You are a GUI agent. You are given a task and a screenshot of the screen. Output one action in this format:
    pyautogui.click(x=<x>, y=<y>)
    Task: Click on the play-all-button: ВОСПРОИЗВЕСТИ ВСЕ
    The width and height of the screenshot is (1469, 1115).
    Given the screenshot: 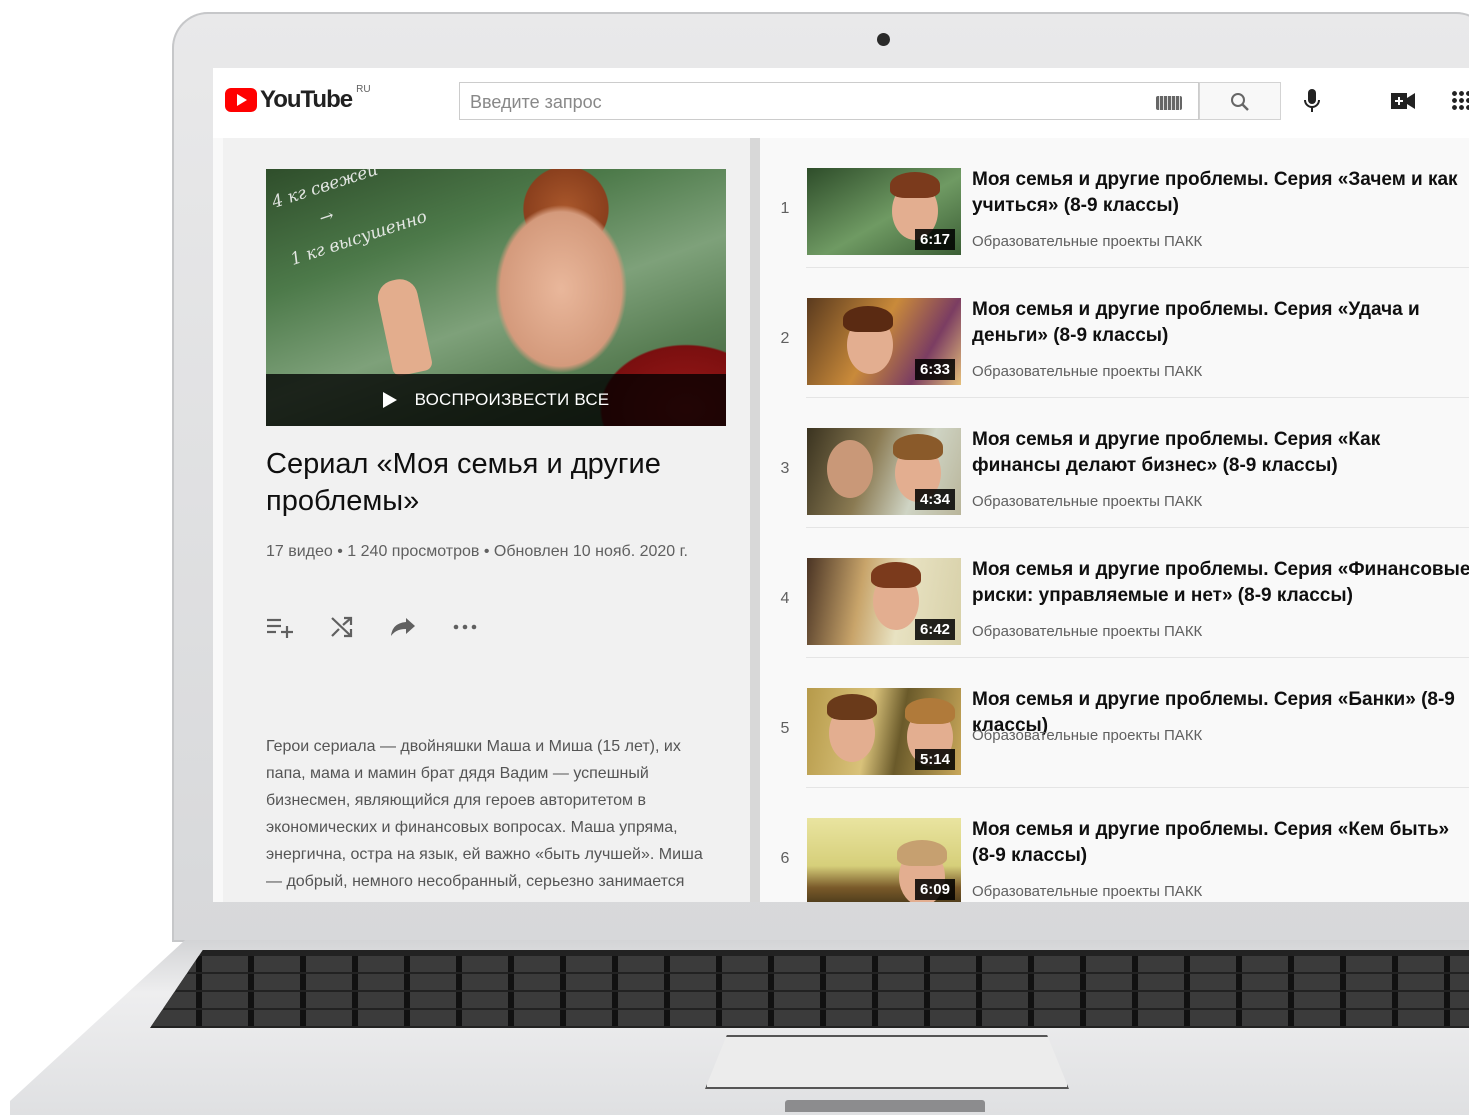 What is the action you would take?
    pyautogui.click(x=496, y=400)
    